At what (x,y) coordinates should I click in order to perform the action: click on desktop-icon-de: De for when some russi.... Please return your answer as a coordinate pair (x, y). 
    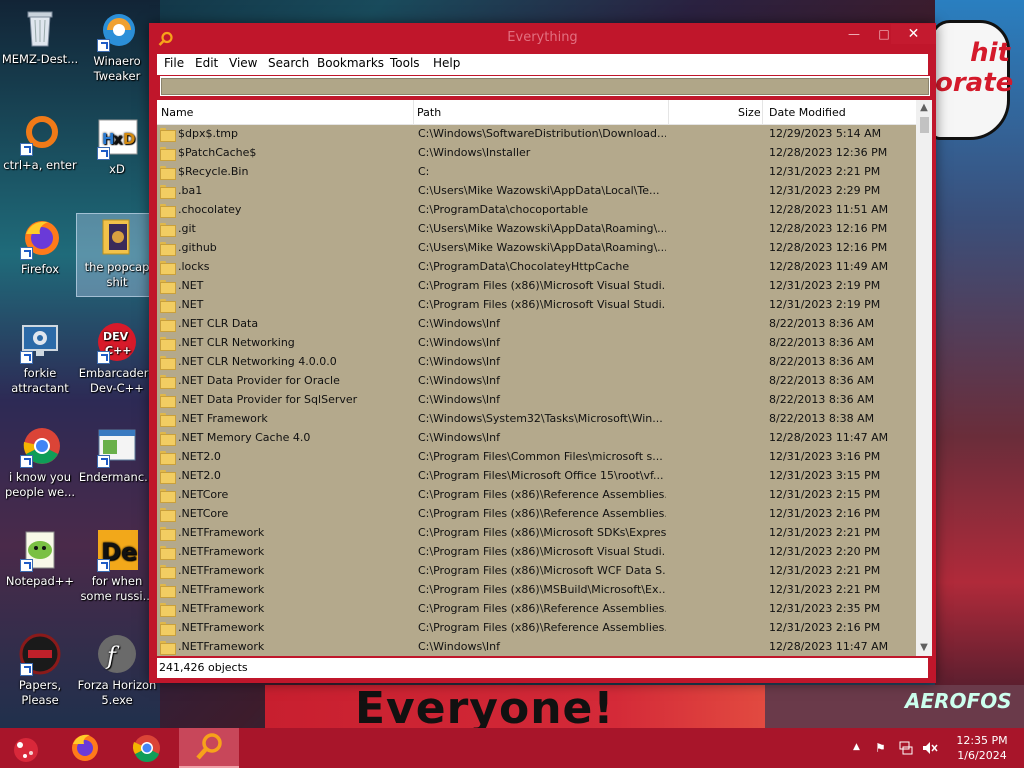
    Looking at the image, I should click on (117, 566).